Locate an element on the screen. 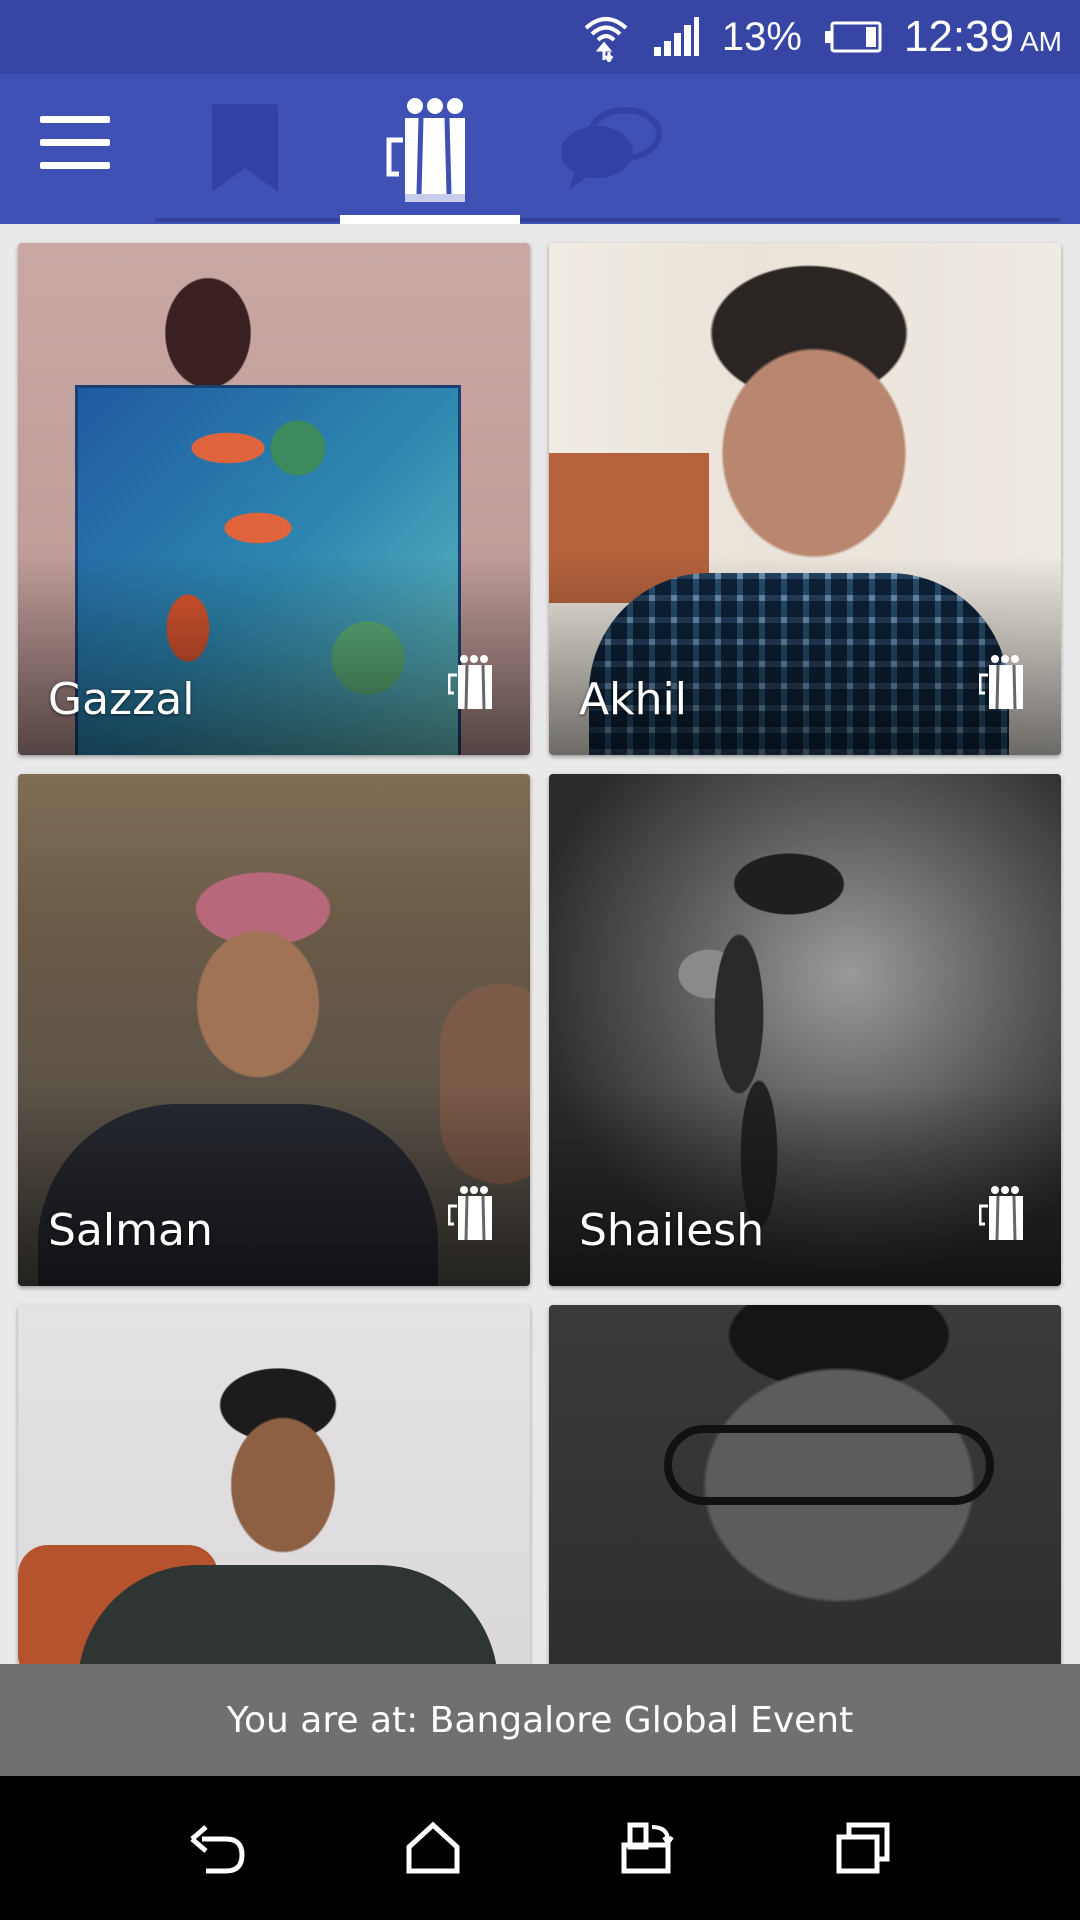 Image resolution: width=1080 pixels, height=1920 pixels. system-nav-bar is located at coordinates (540, 1848).